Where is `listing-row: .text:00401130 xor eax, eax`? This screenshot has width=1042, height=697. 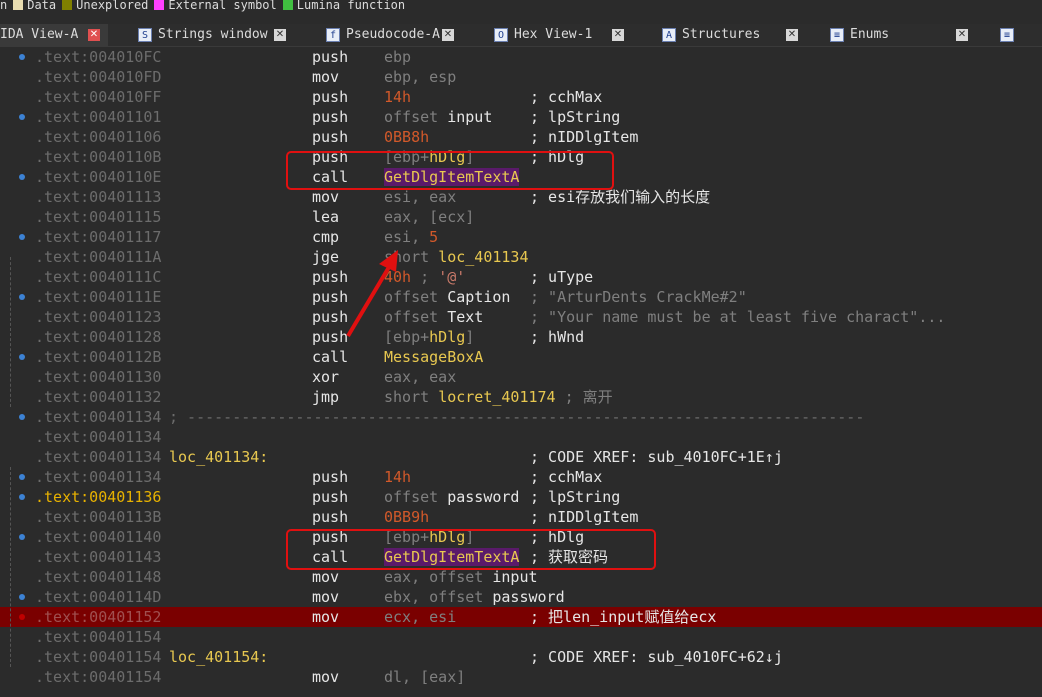
listing-row: .text:00401130 xor eax, eax is located at coordinates (521, 377).